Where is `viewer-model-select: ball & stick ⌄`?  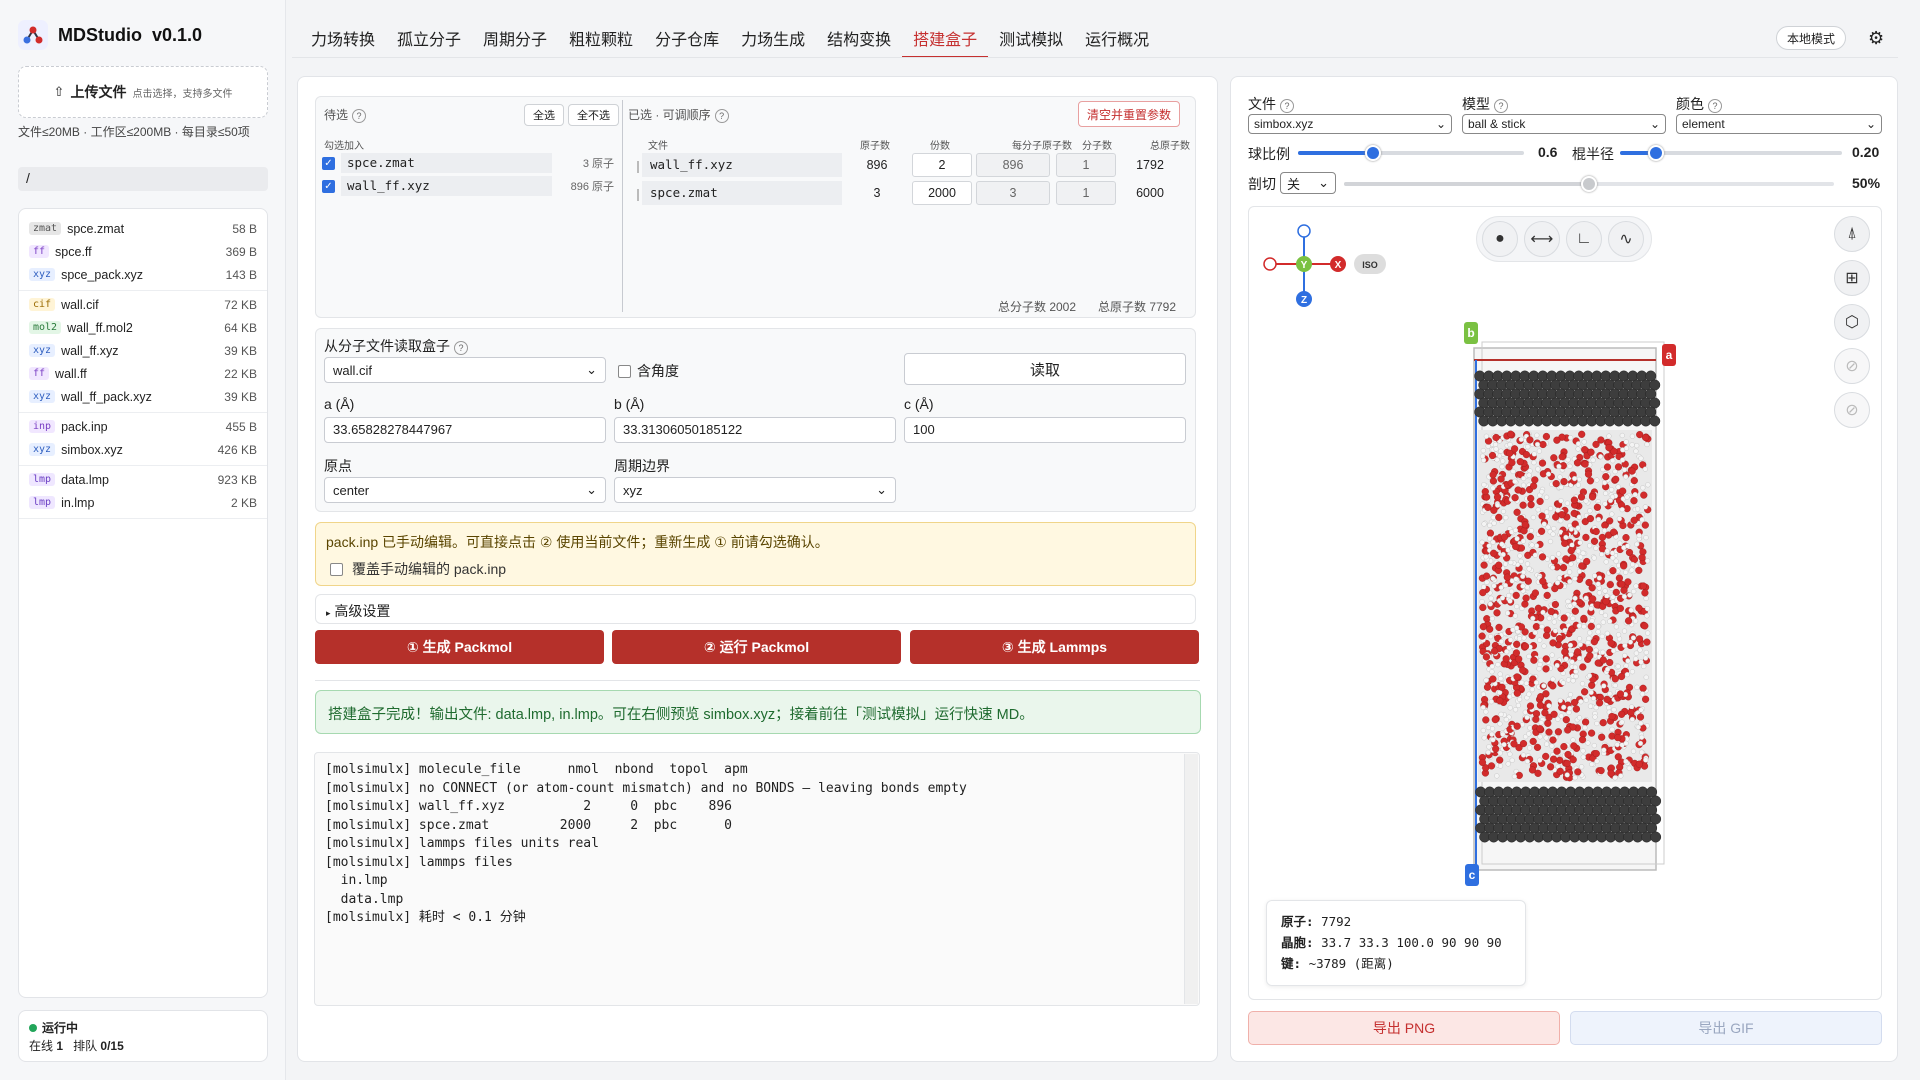 viewer-model-select: ball & stick ⌄ is located at coordinates (1564, 124).